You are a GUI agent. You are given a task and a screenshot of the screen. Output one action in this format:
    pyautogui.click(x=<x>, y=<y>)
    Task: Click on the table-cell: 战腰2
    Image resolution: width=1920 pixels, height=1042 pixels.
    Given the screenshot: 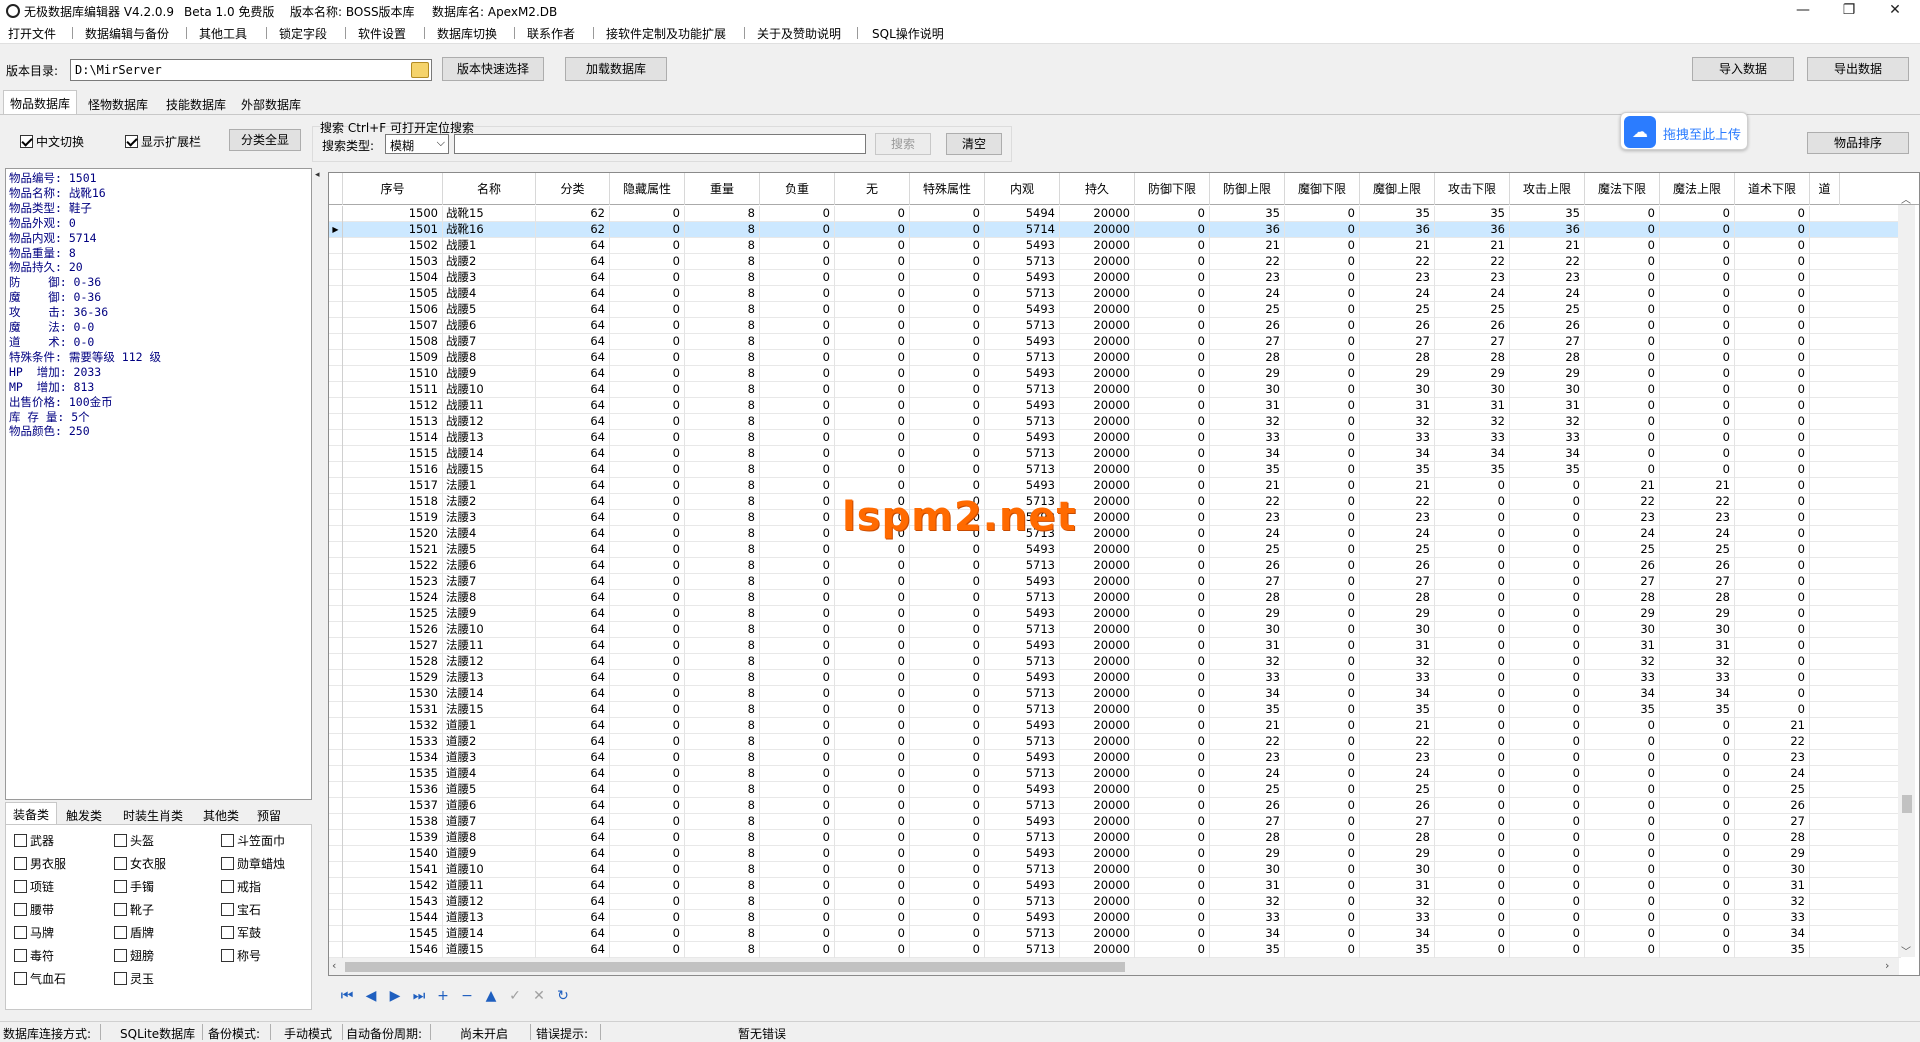 What is the action you would take?
    pyautogui.click(x=489, y=262)
    